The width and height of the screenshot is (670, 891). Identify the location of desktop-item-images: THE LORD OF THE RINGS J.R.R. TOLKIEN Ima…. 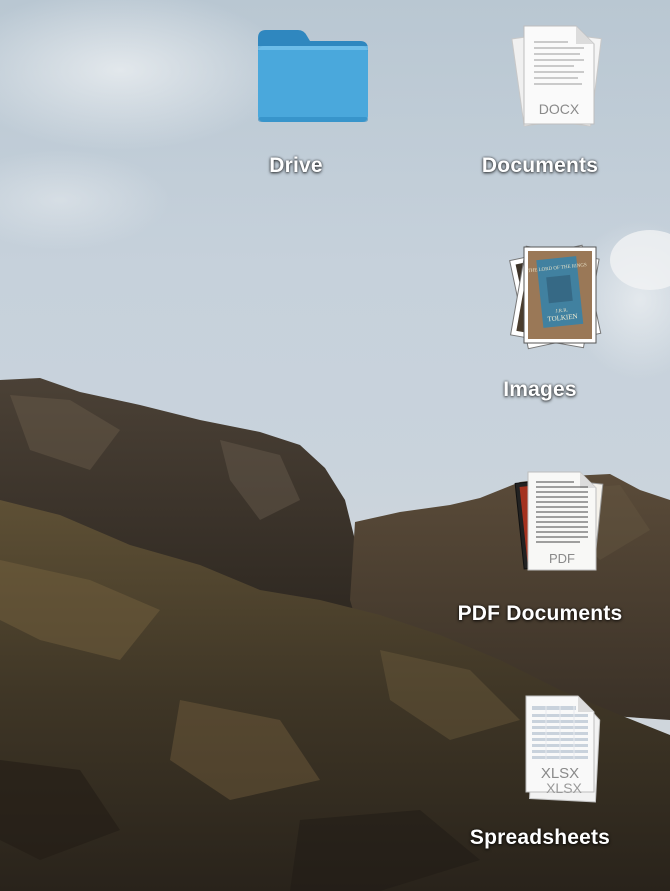
(540, 339).